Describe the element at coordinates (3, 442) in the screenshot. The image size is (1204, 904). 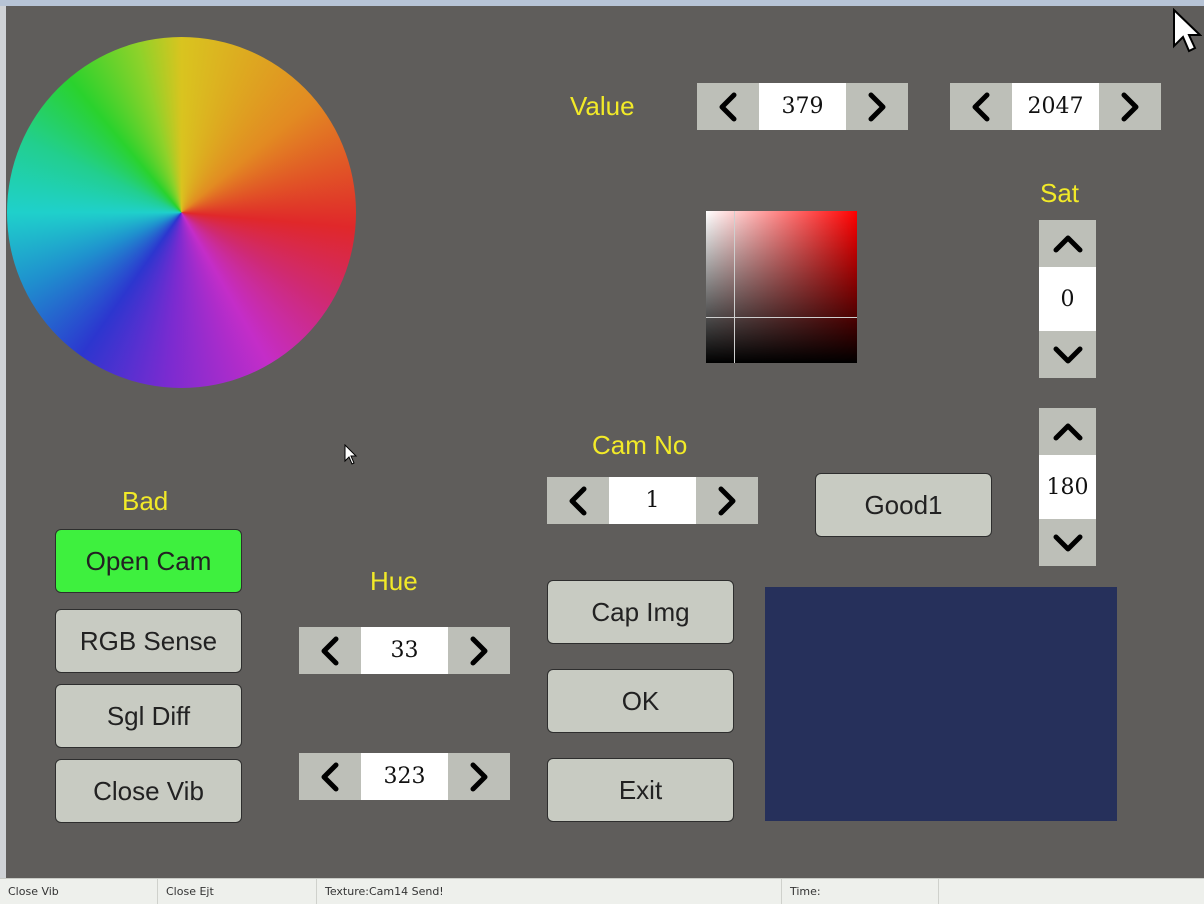
I see `window-border` at that location.